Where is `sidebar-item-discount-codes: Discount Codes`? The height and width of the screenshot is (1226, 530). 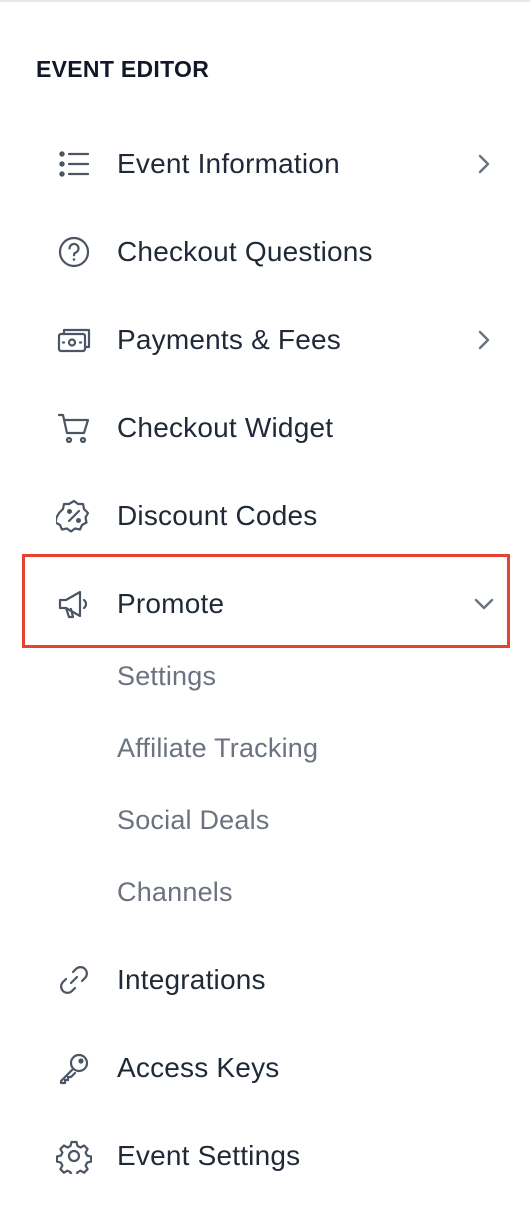
sidebar-item-discount-codes: Discount Codes is located at coordinates (271, 516).